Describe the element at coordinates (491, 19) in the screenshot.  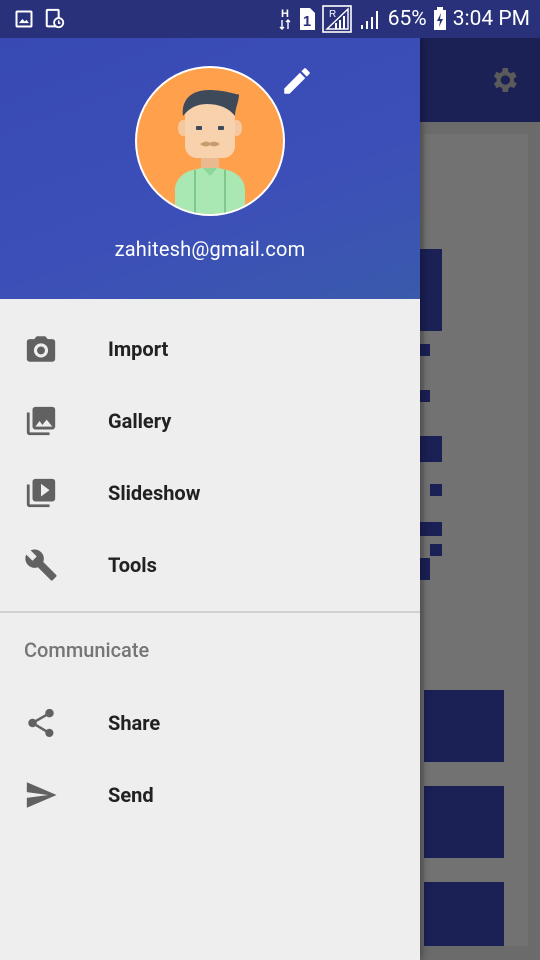
I see `clock: 3:04 PM` at that location.